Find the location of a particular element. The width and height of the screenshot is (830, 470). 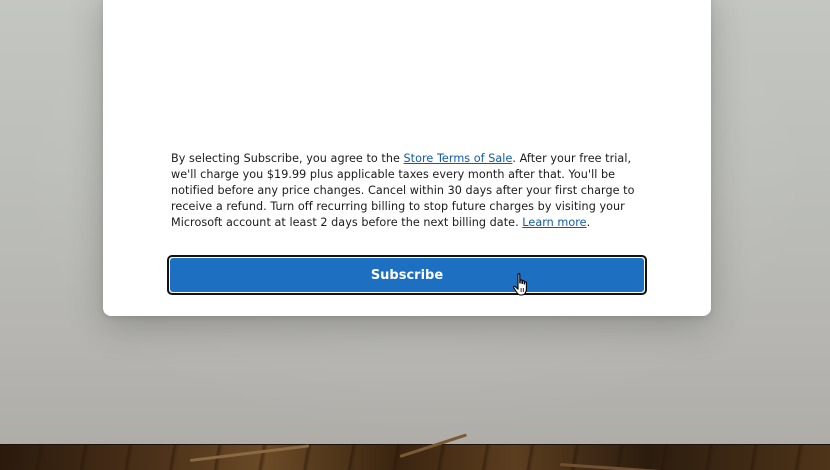

terms-end: . is located at coordinates (588, 222).